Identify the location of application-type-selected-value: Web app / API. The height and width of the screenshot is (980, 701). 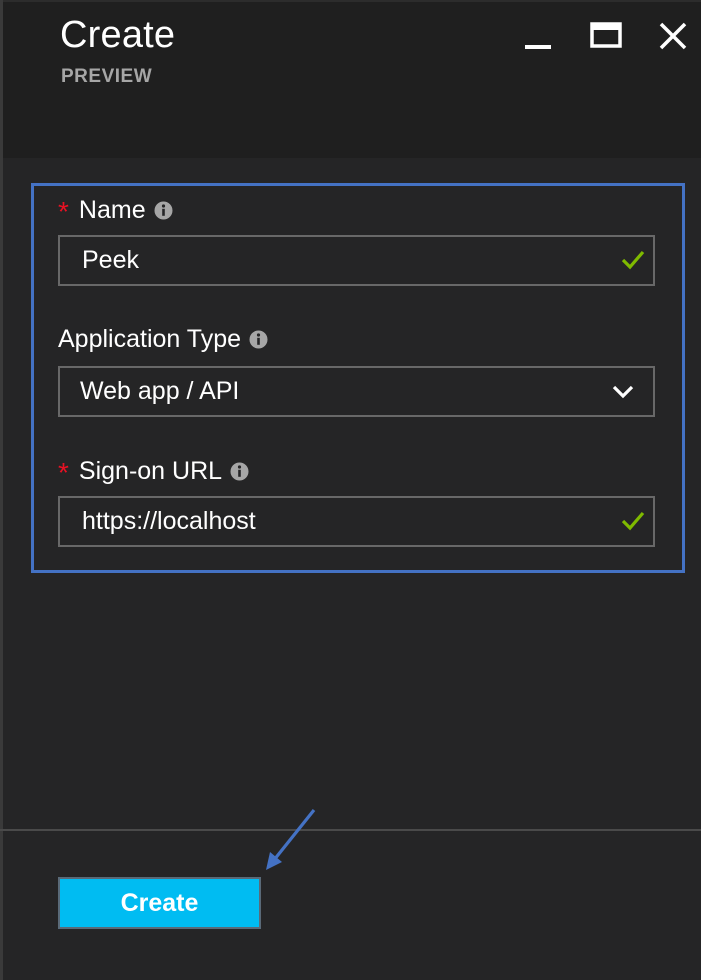
(160, 391).